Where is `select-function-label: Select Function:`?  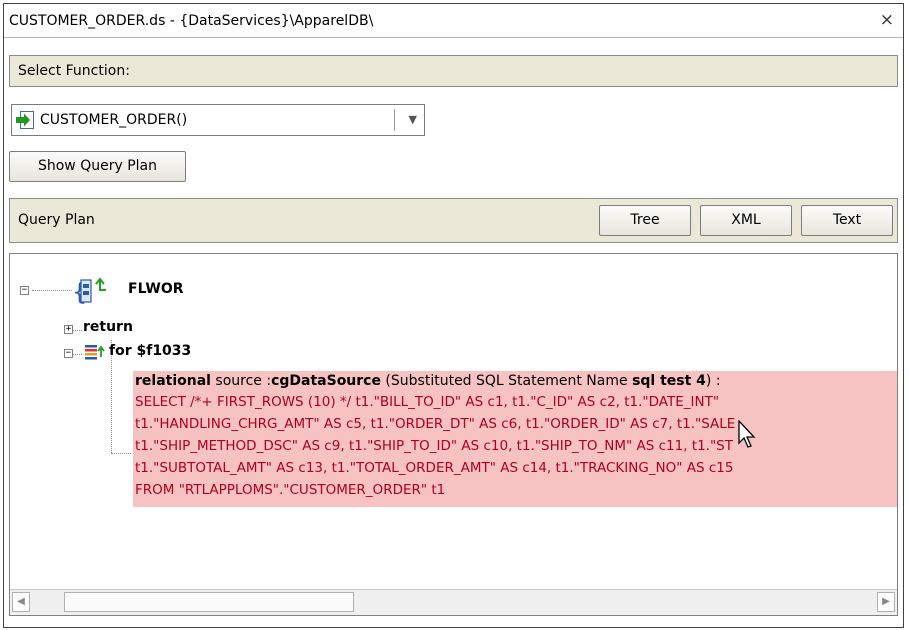 select-function-label: Select Function: is located at coordinates (74, 71).